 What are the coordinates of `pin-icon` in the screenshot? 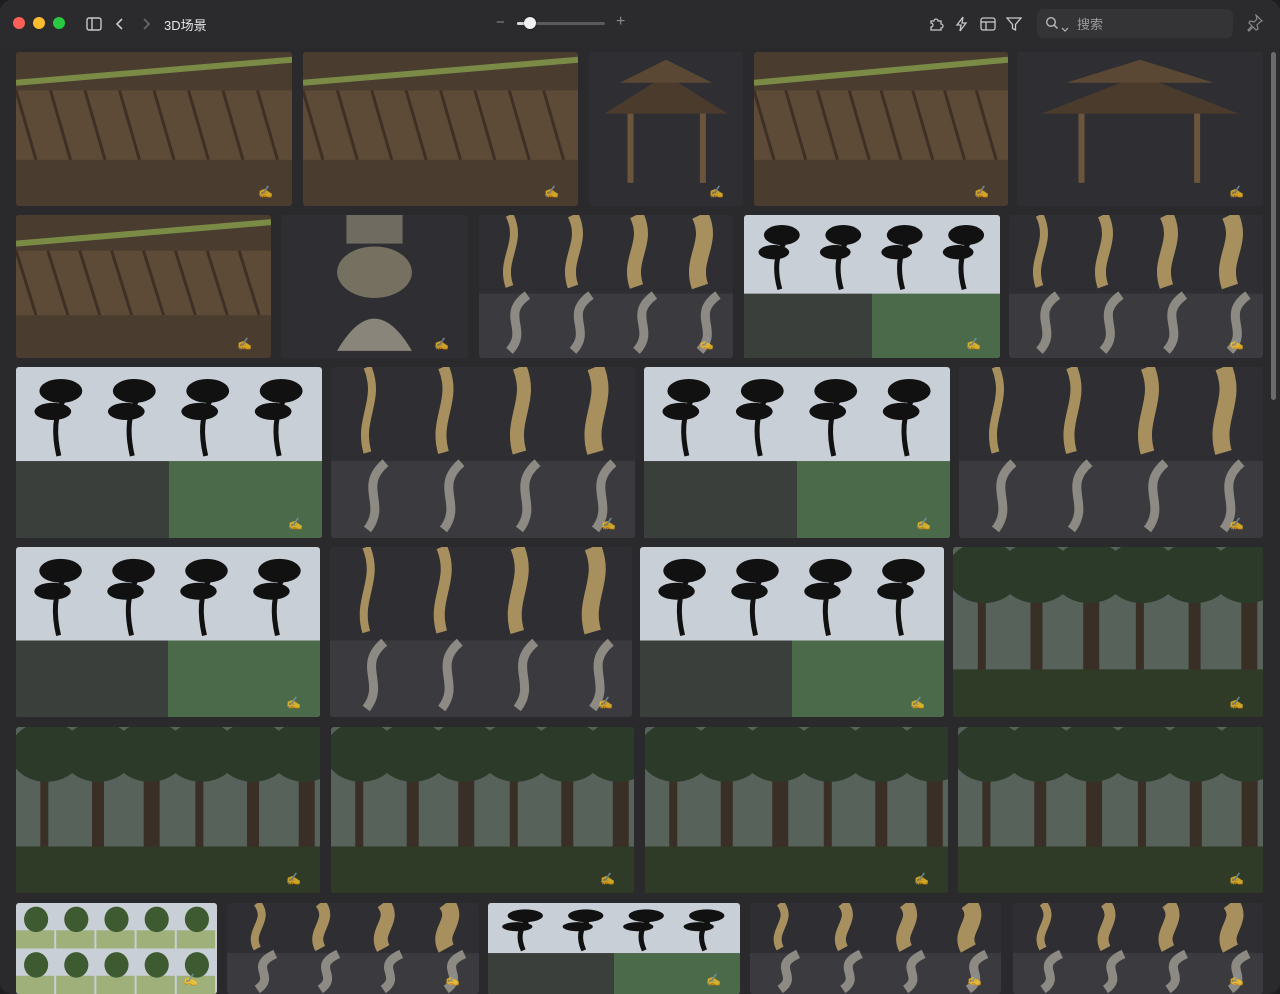 It's located at (1255, 25).